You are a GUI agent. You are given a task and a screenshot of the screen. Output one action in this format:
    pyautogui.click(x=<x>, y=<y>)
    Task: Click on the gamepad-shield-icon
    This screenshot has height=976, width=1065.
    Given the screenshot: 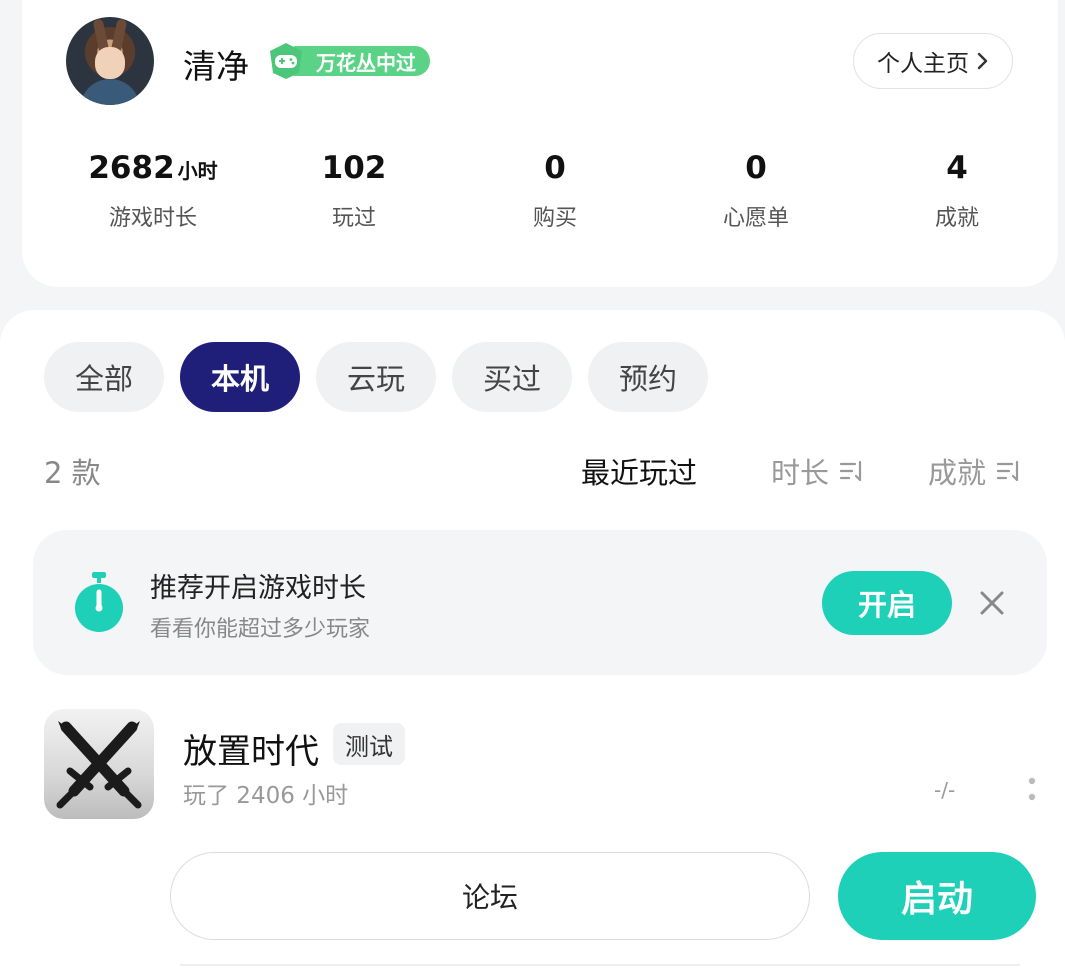 What is the action you would take?
    pyautogui.click(x=286, y=61)
    